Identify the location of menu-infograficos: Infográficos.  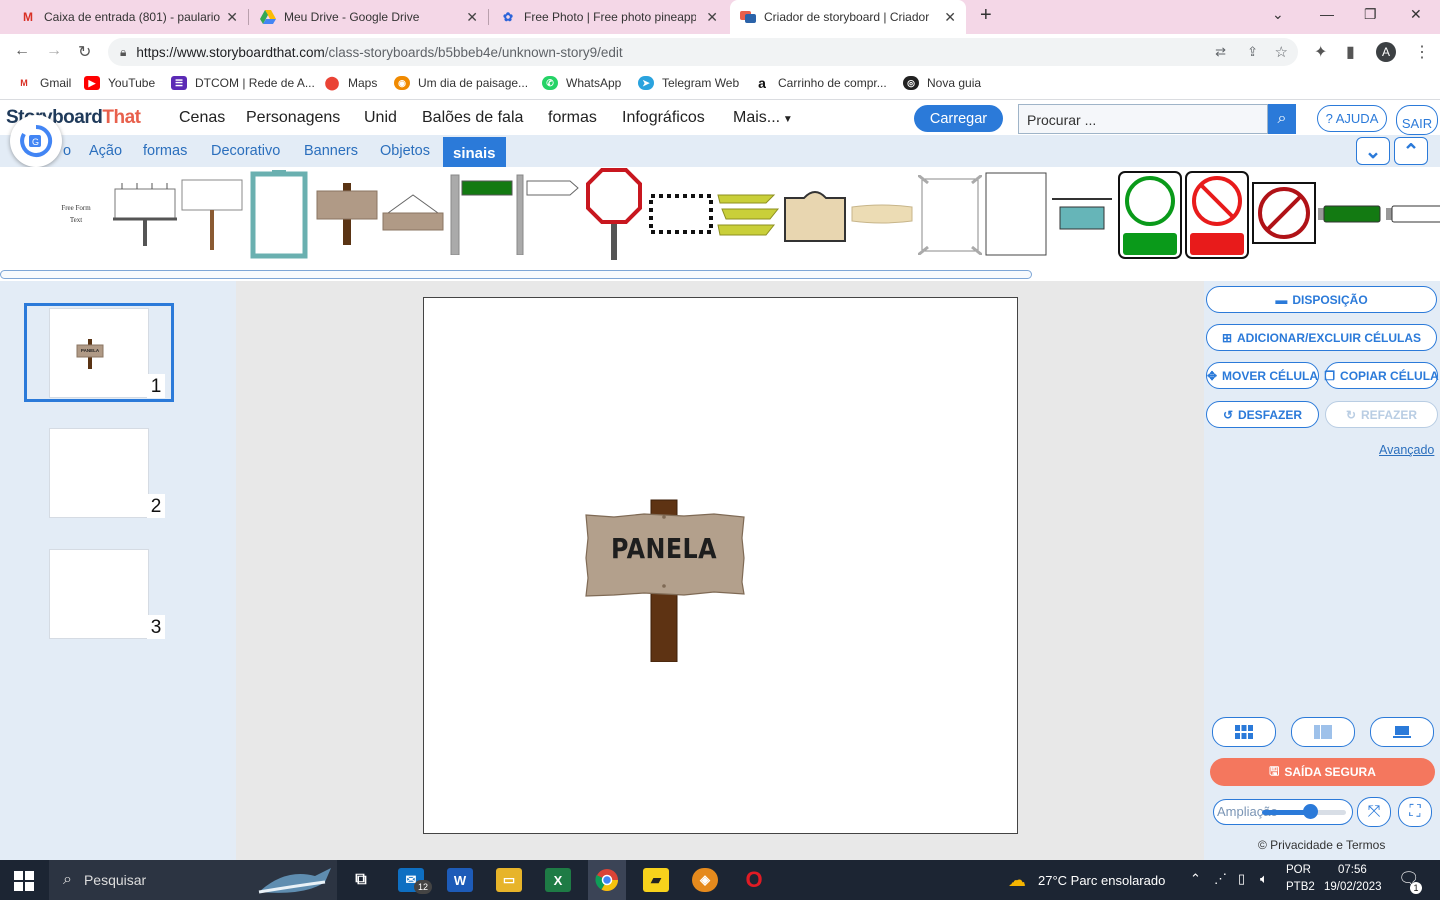
(663, 118).